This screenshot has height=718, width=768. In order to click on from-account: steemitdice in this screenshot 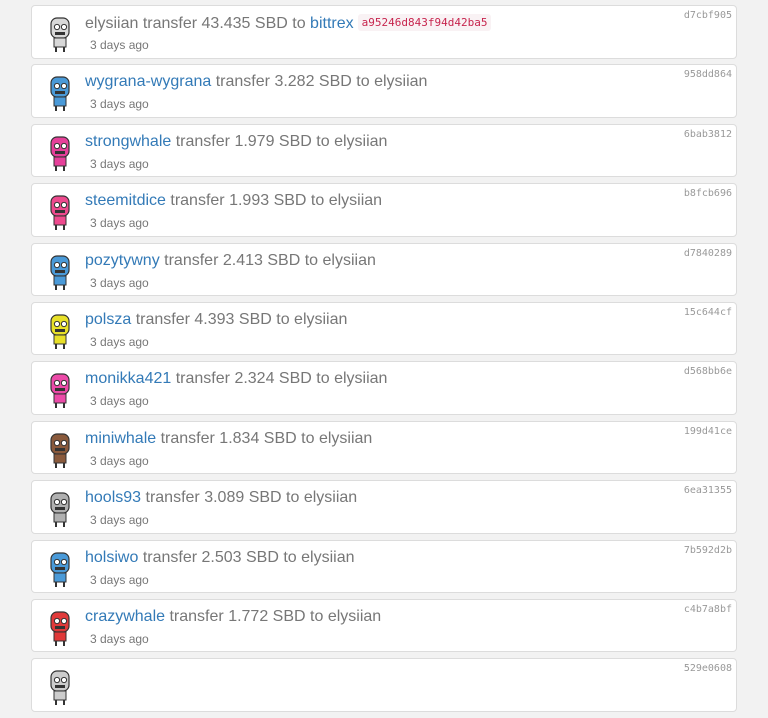, I will do `click(125, 200)`.